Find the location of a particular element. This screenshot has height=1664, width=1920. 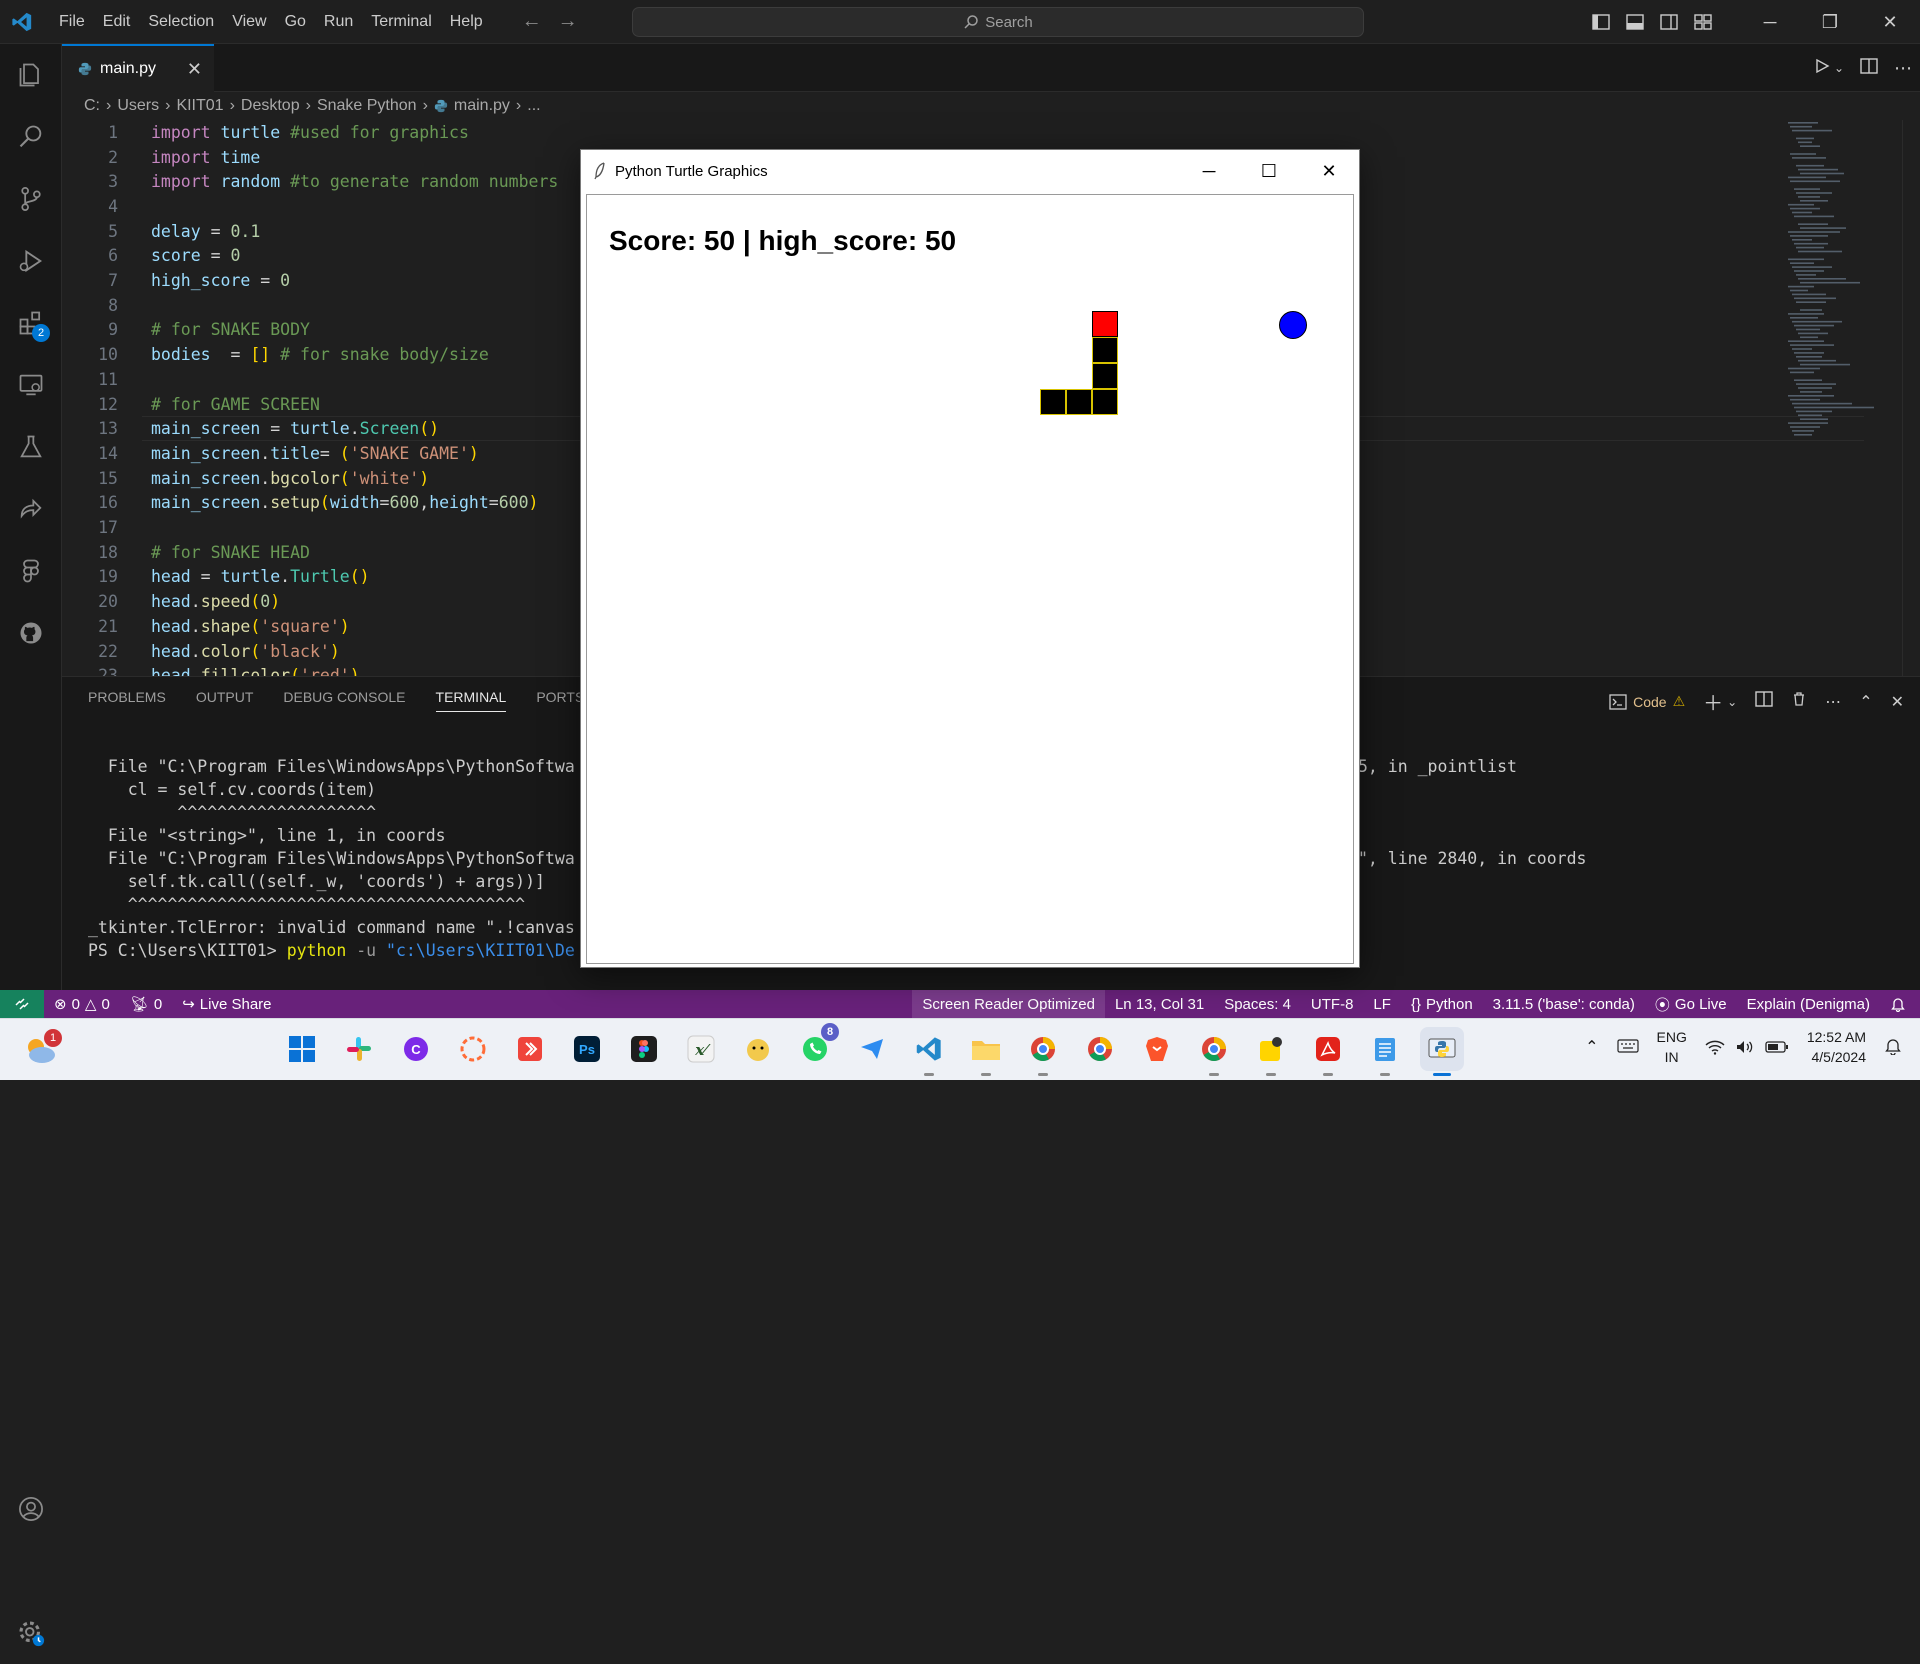

indentation: Spaces: 4 is located at coordinates (1257, 1004).